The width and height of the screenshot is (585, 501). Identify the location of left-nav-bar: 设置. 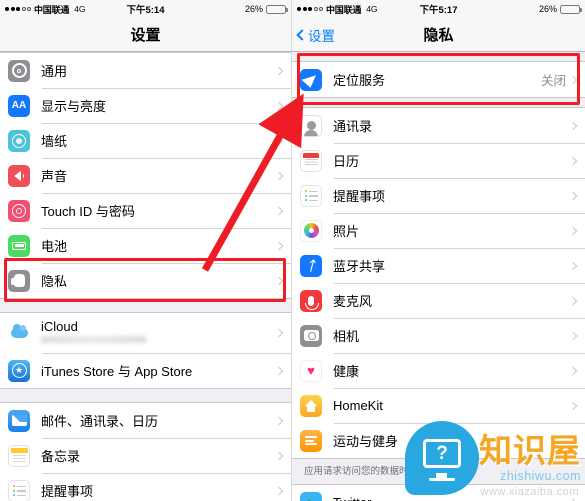
(145, 35).